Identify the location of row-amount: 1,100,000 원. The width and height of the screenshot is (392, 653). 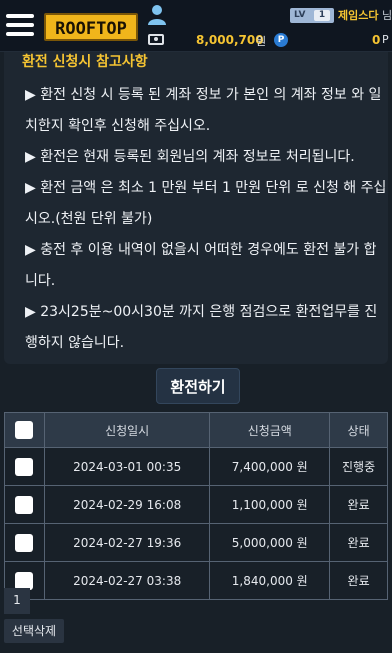
(270, 504).